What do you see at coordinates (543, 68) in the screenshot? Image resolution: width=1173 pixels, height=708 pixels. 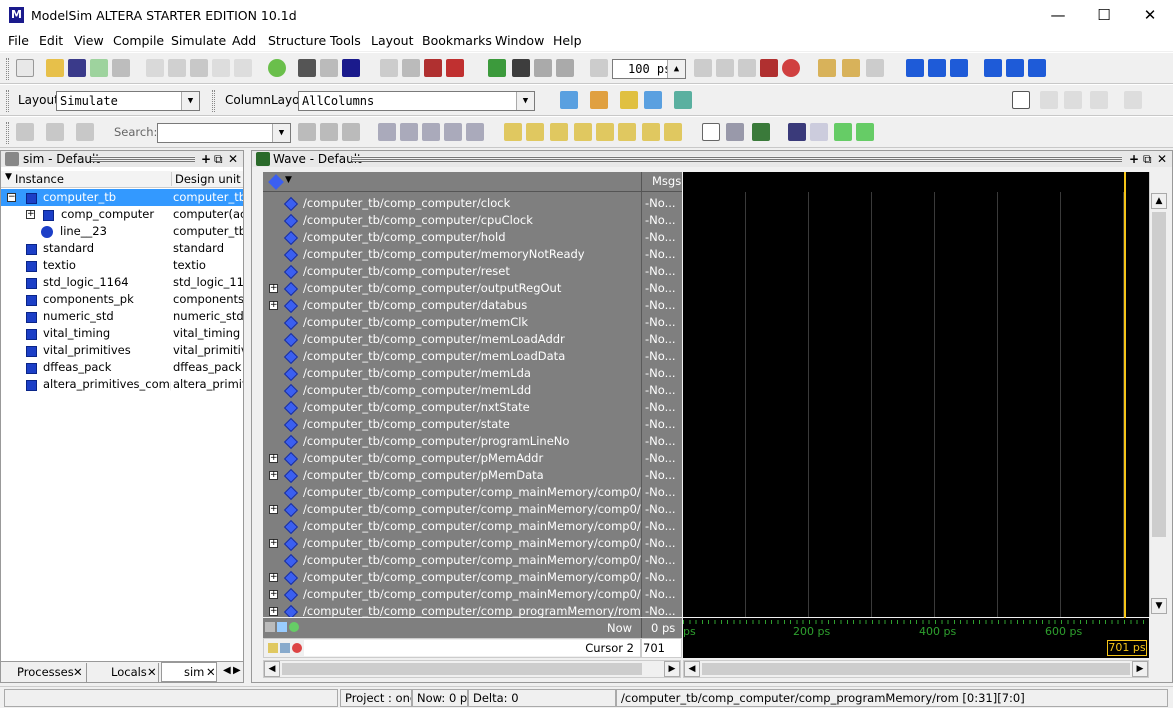 I see `back-icon` at bounding box center [543, 68].